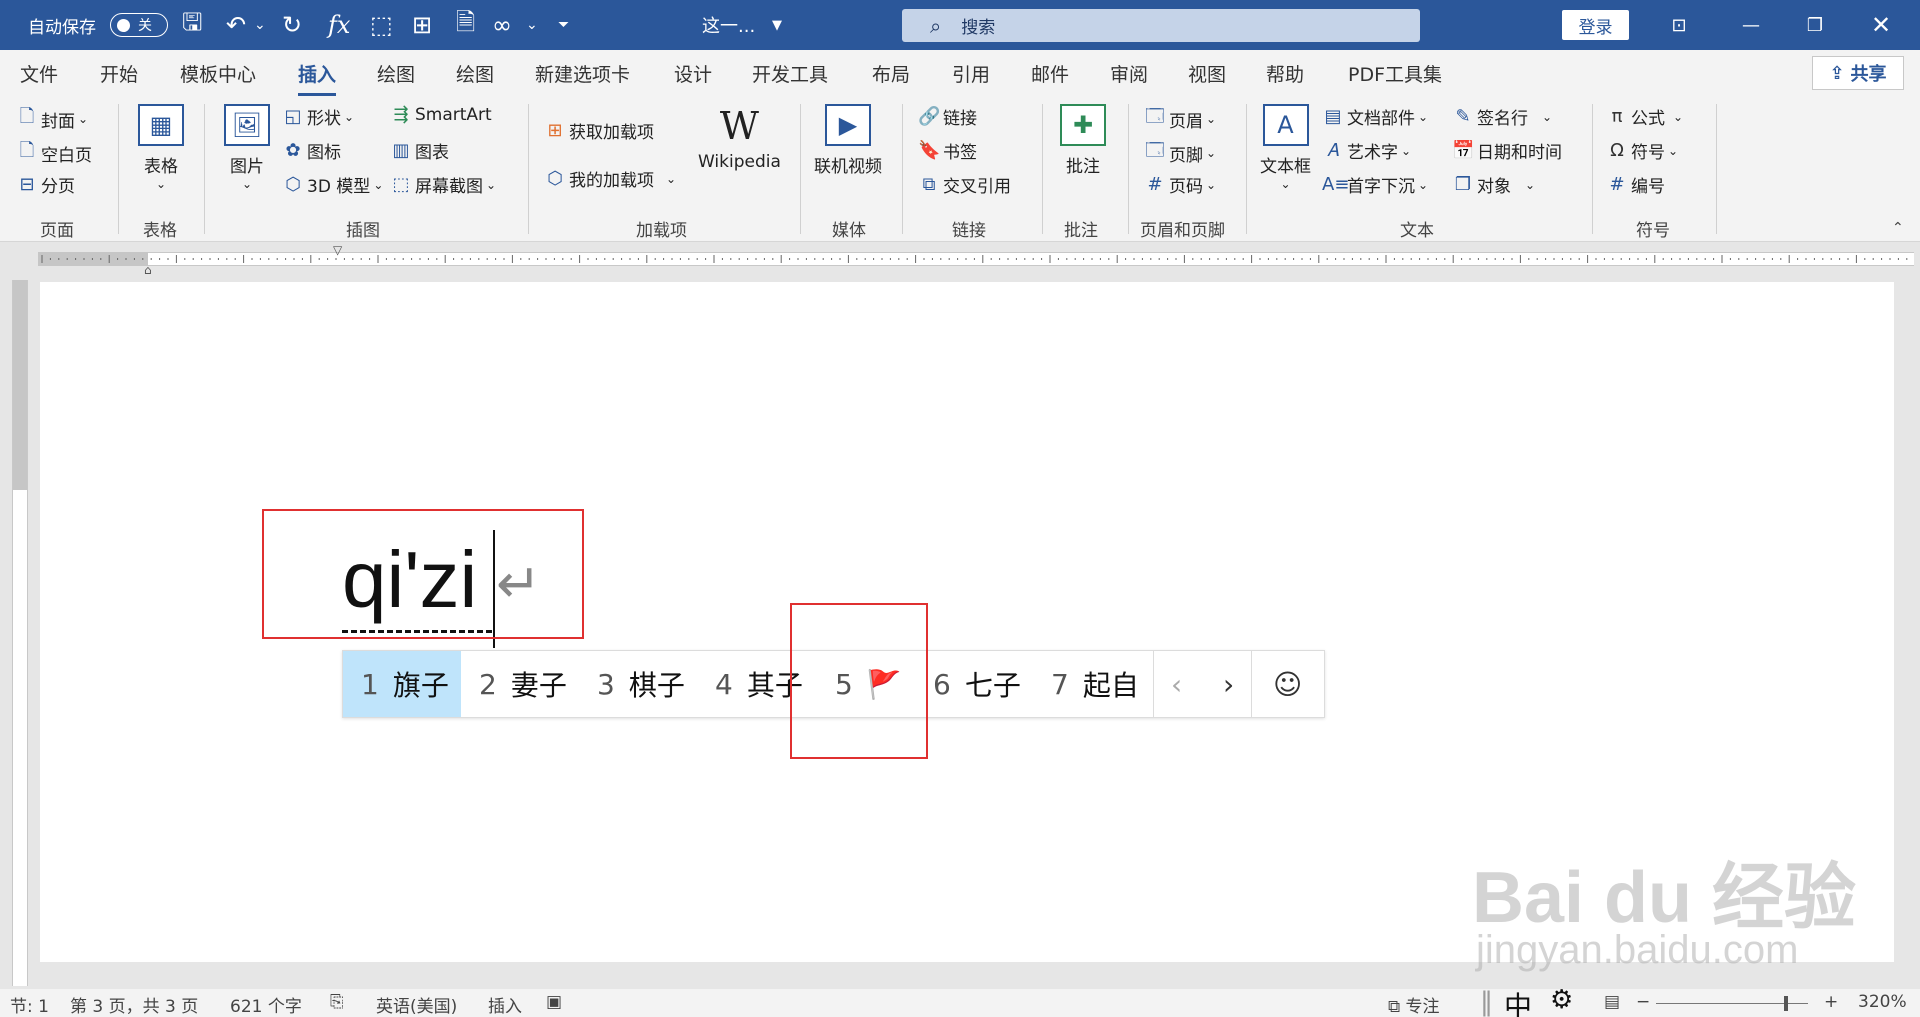  I want to click on tab-help: 帮助, so click(1285, 73).